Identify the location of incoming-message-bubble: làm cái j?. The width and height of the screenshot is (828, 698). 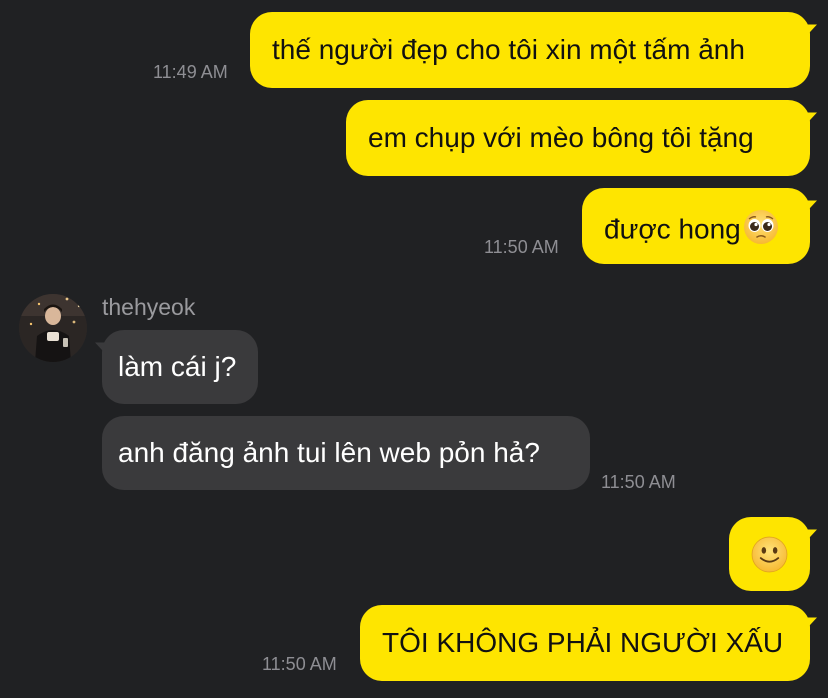
(180, 367).